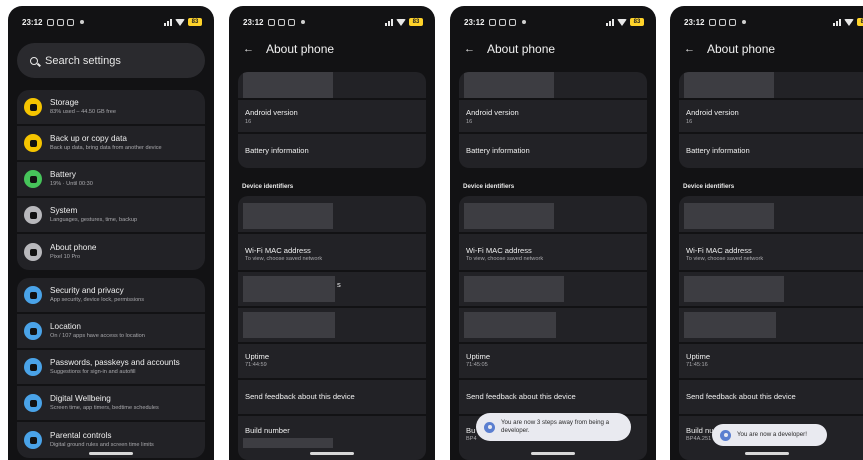 The width and height of the screenshot is (863, 460). What do you see at coordinates (248, 122) in the screenshot?
I see `row-value: 16` at bounding box center [248, 122].